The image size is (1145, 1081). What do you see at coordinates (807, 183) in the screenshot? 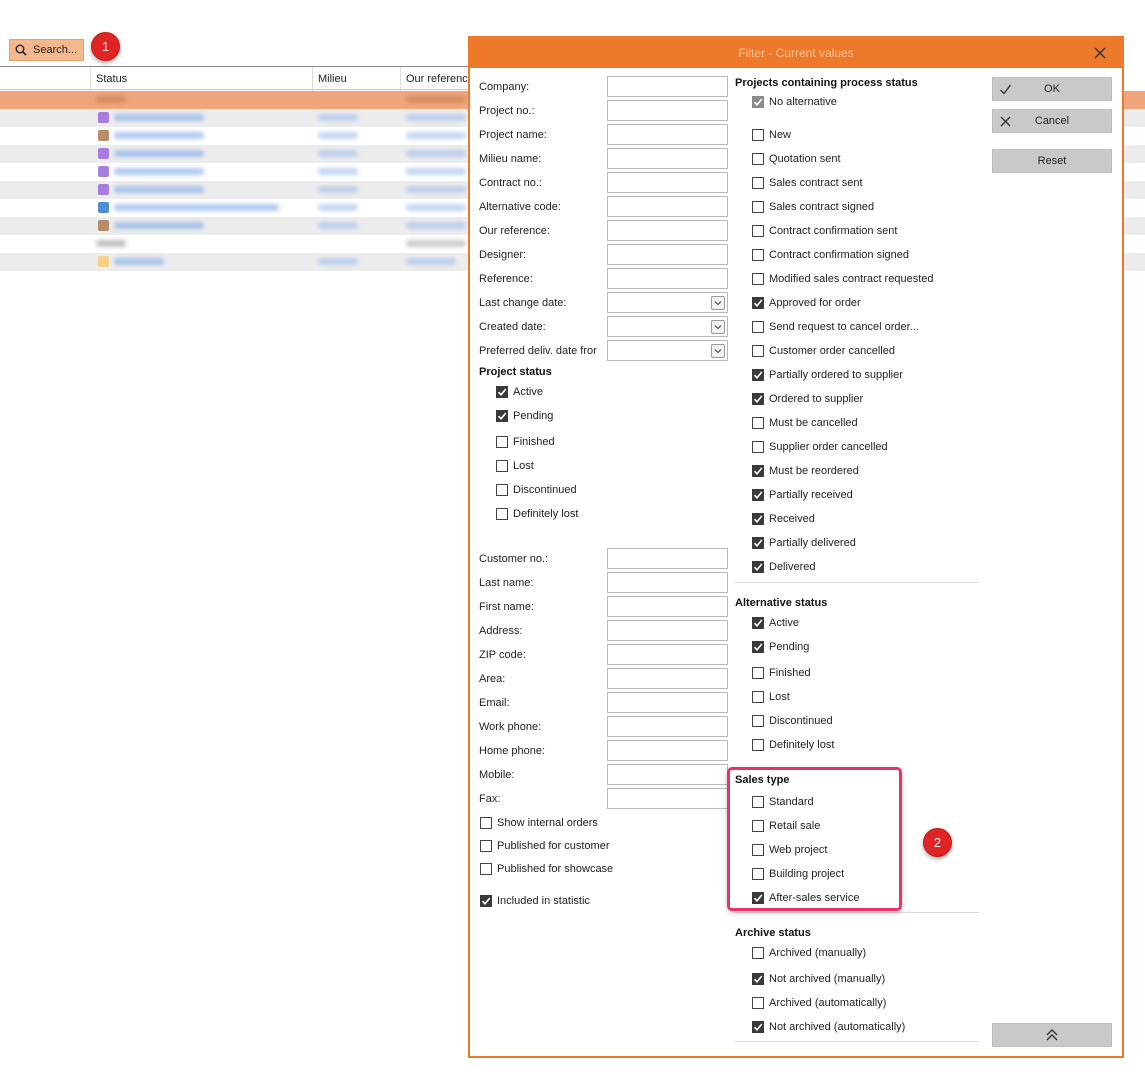
I see `checkbox-sales-contract-sent: Sales contract sent` at bounding box center [807, 183].